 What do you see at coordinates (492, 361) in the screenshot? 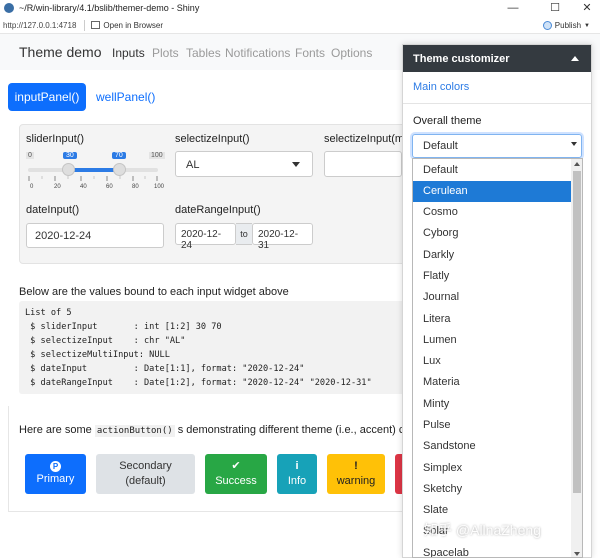
I see `theme-option: Lux` at bounding box center [492, 361].